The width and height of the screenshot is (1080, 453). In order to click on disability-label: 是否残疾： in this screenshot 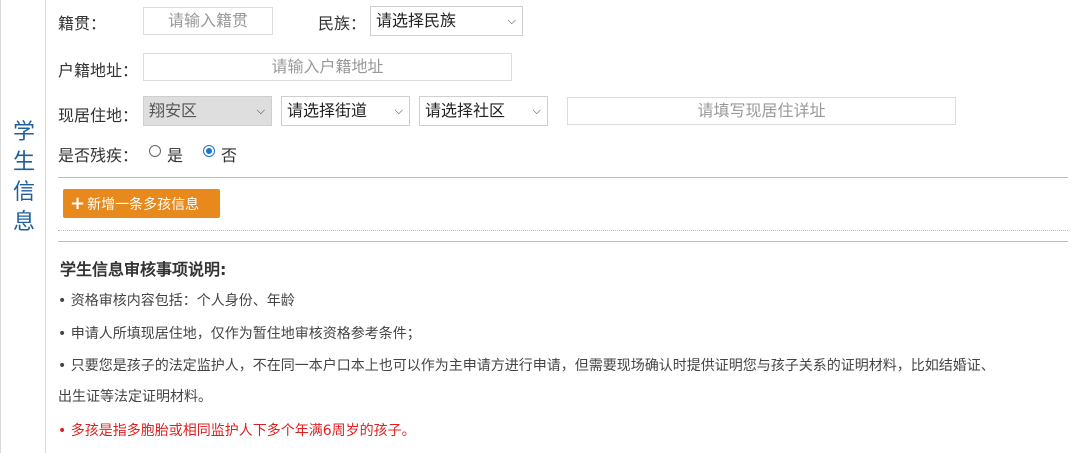, I will do `click(98, 155)`.